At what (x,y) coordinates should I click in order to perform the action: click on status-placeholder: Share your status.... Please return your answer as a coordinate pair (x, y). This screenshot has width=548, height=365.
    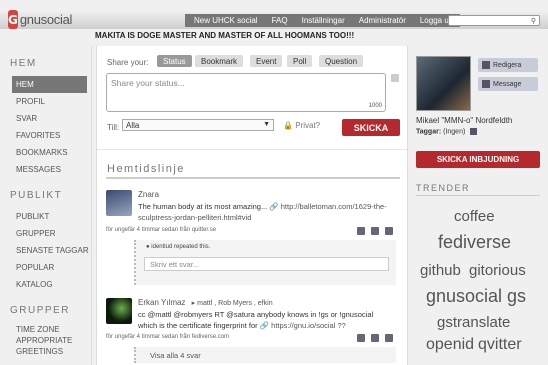
    Looking at the image, I should click on (148, 83).